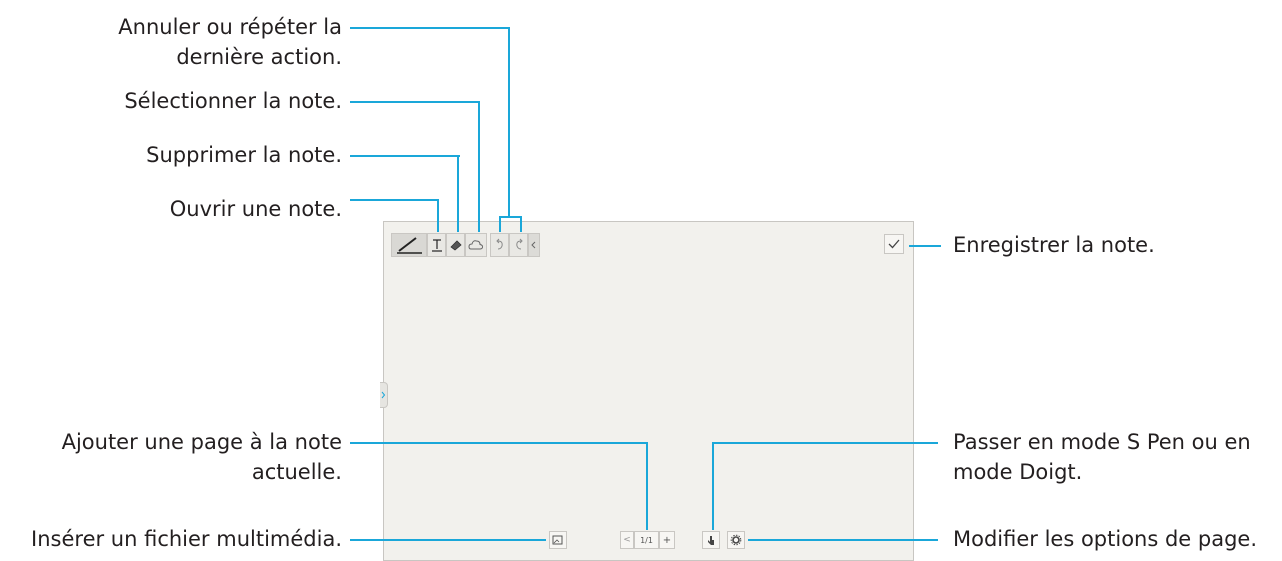 This screenshot has width=1282, height=561. Describe the element at coordinates (521, 224) in the screenshot. I see `callout-bracket-right` at that location.